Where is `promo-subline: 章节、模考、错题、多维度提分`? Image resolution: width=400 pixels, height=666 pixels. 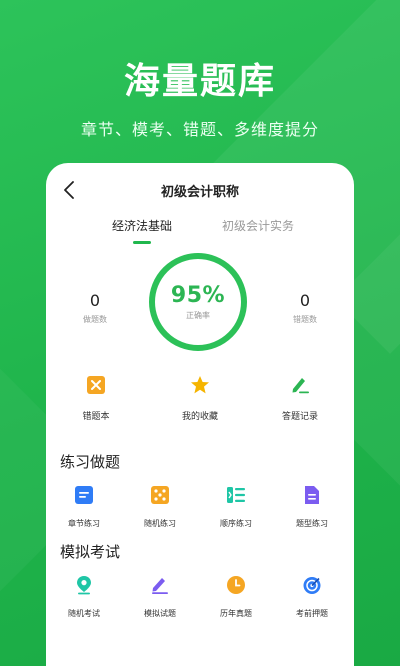
promo-subline: 章节、模考、错题、多维度提分 is located at coordinates (199, 129).